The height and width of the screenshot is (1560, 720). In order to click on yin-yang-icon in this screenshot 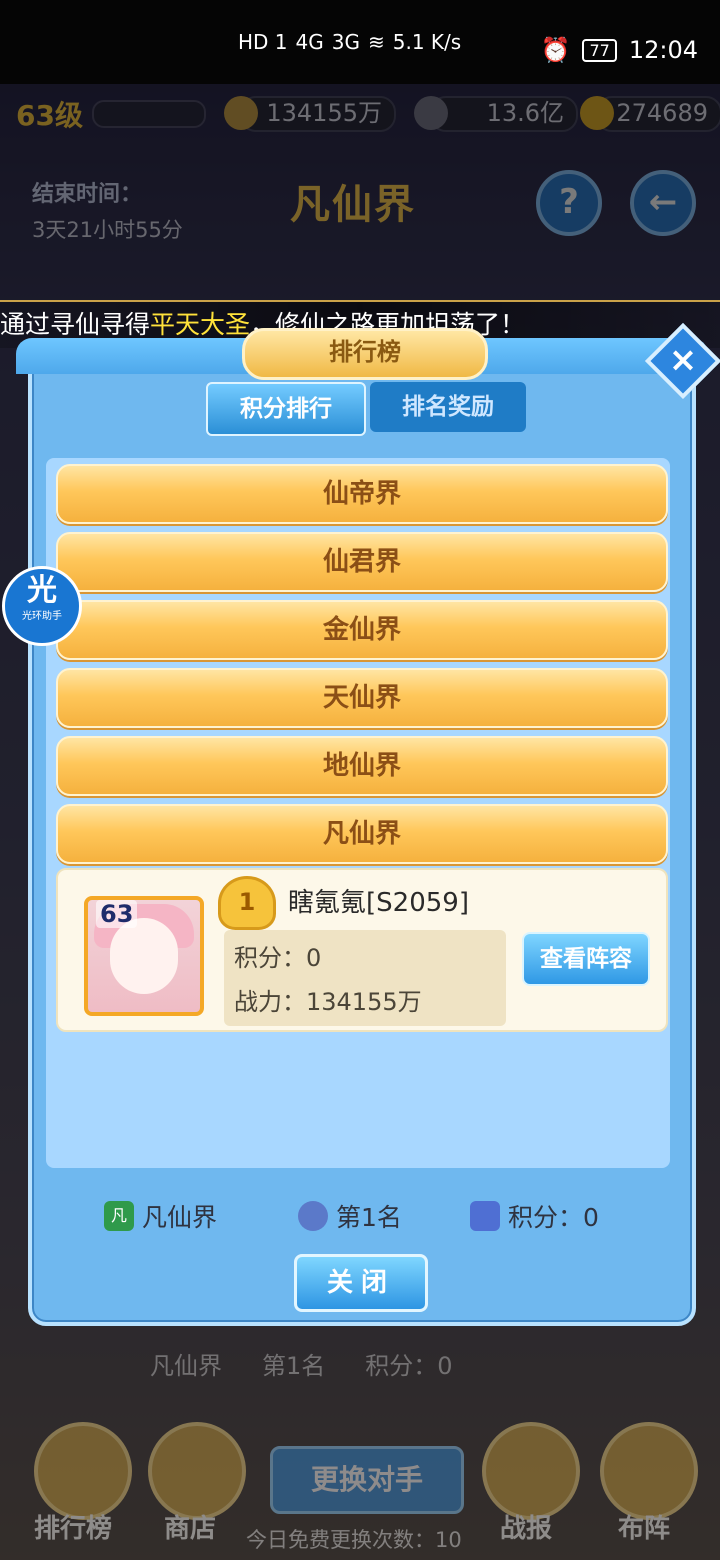, I will do `click(649, 1471)`.